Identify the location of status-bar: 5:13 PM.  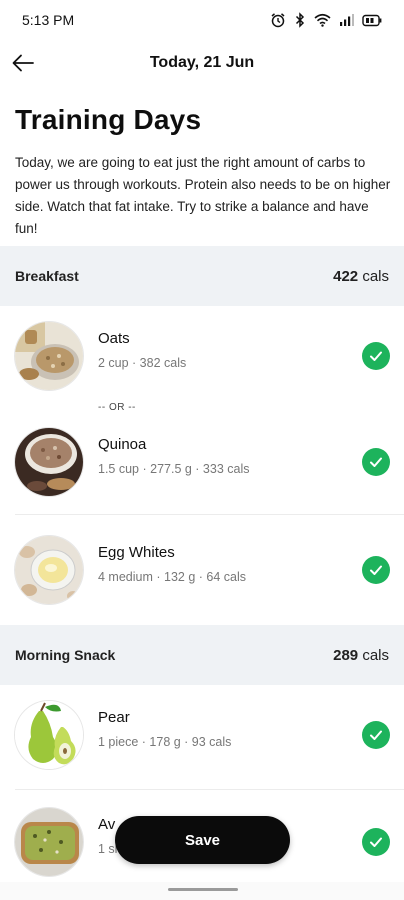
(202, 20).